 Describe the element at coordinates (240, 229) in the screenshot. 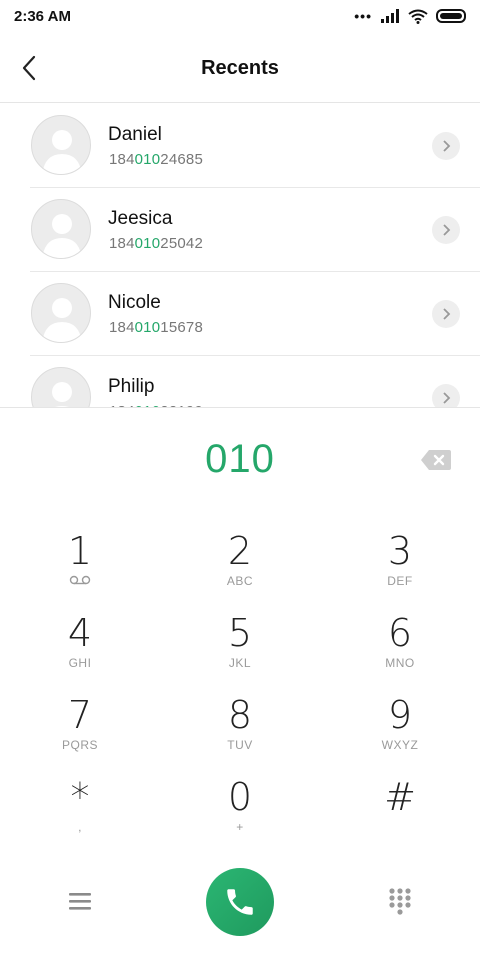

I see `list-item: Jeesica 18401025042` at that location.